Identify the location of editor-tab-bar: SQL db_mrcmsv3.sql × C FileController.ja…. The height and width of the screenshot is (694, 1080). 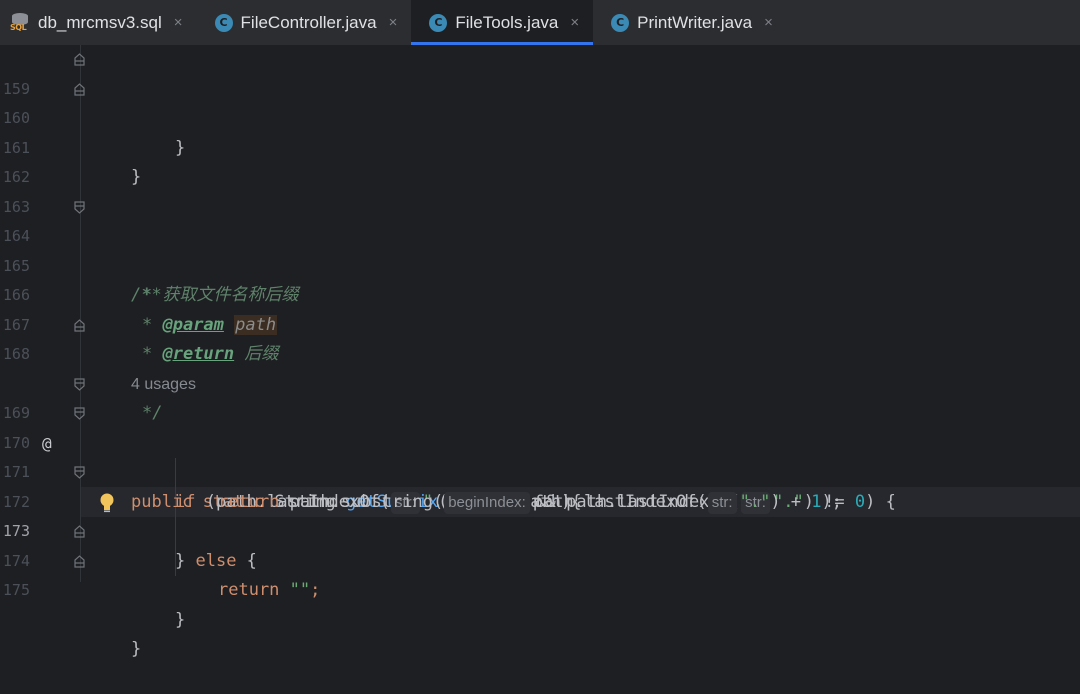
(540, 23).